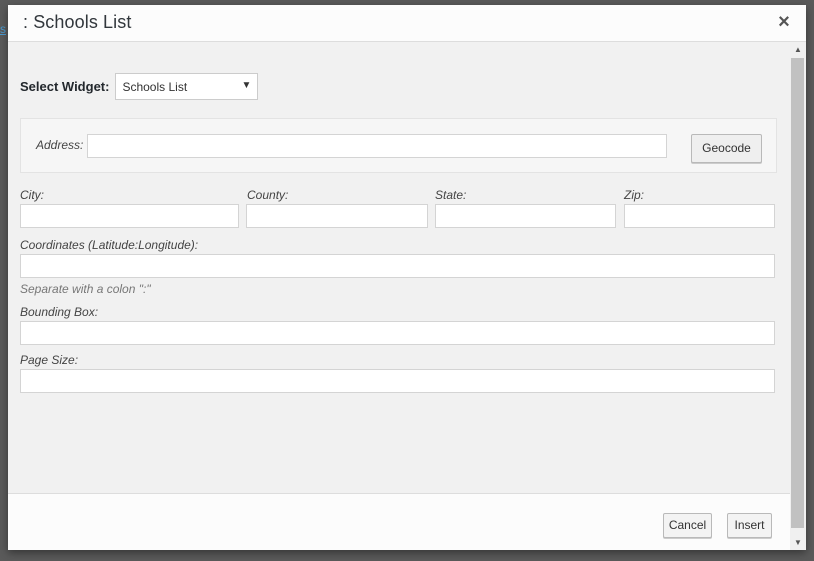  I want to click on scrollbar-thumb, so click(797, 293).